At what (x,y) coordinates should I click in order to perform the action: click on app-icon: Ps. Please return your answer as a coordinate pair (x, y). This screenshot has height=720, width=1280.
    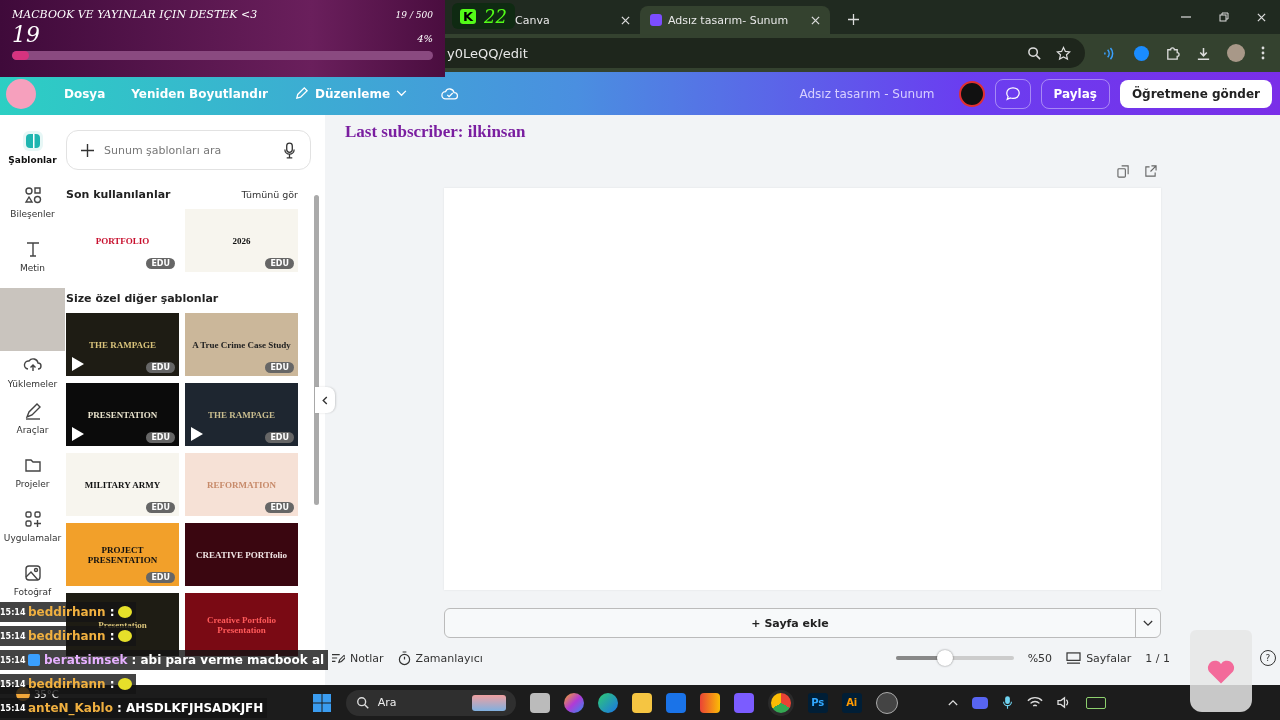
    Looking at the image, I should click on (817, 702).